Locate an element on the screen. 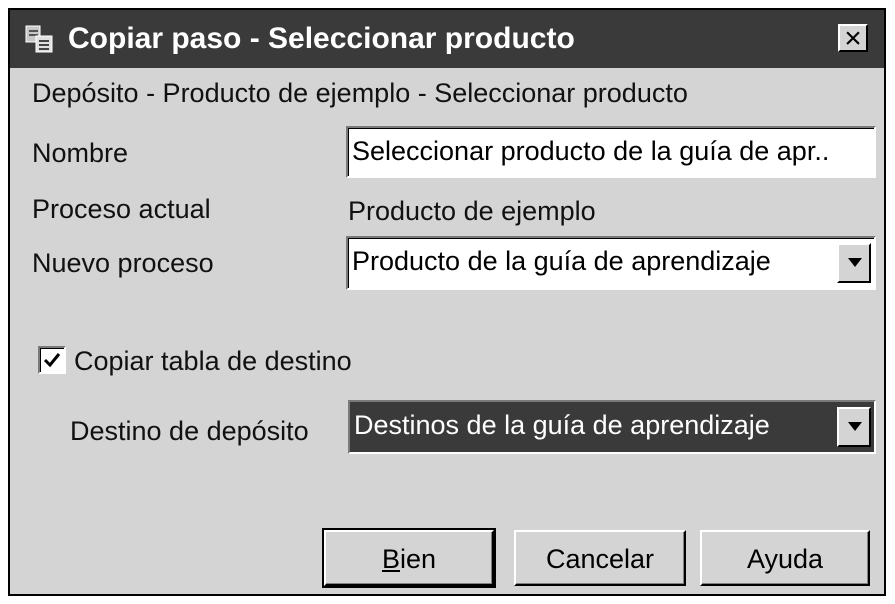  new-process-label: Nuevo proceso is located at coordinates (123, 263).